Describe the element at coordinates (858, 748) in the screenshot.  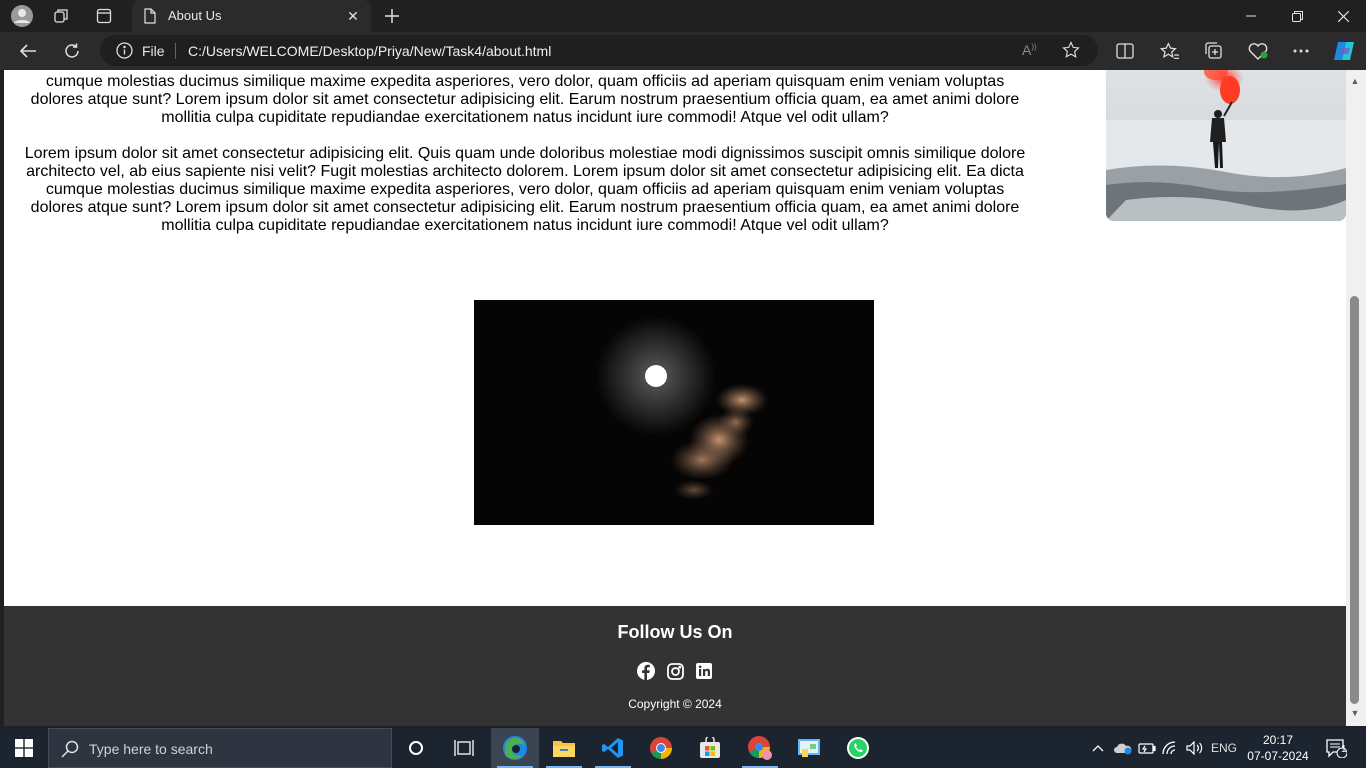
I see `whatsapp-icon` at that location.